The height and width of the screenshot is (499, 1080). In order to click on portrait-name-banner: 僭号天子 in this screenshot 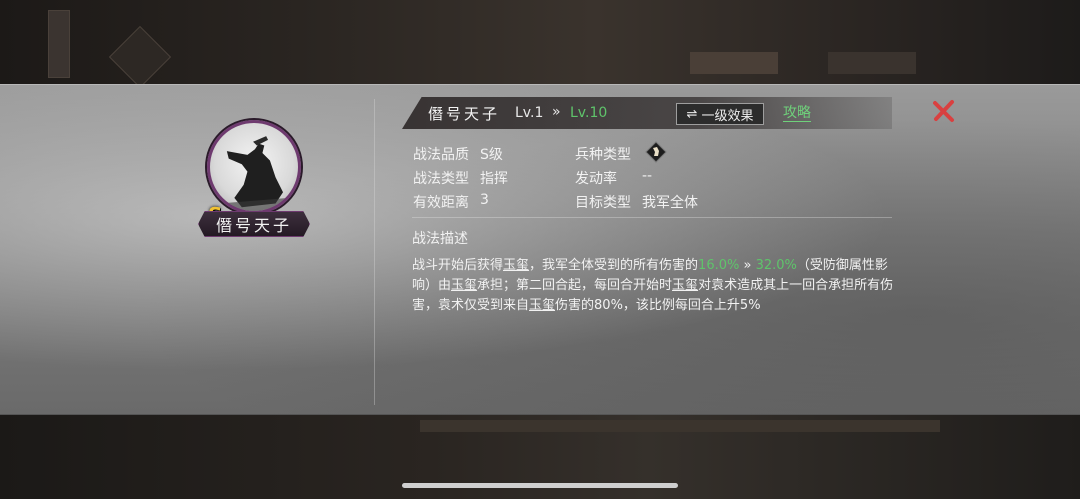, I will do `click(254, 224)`.